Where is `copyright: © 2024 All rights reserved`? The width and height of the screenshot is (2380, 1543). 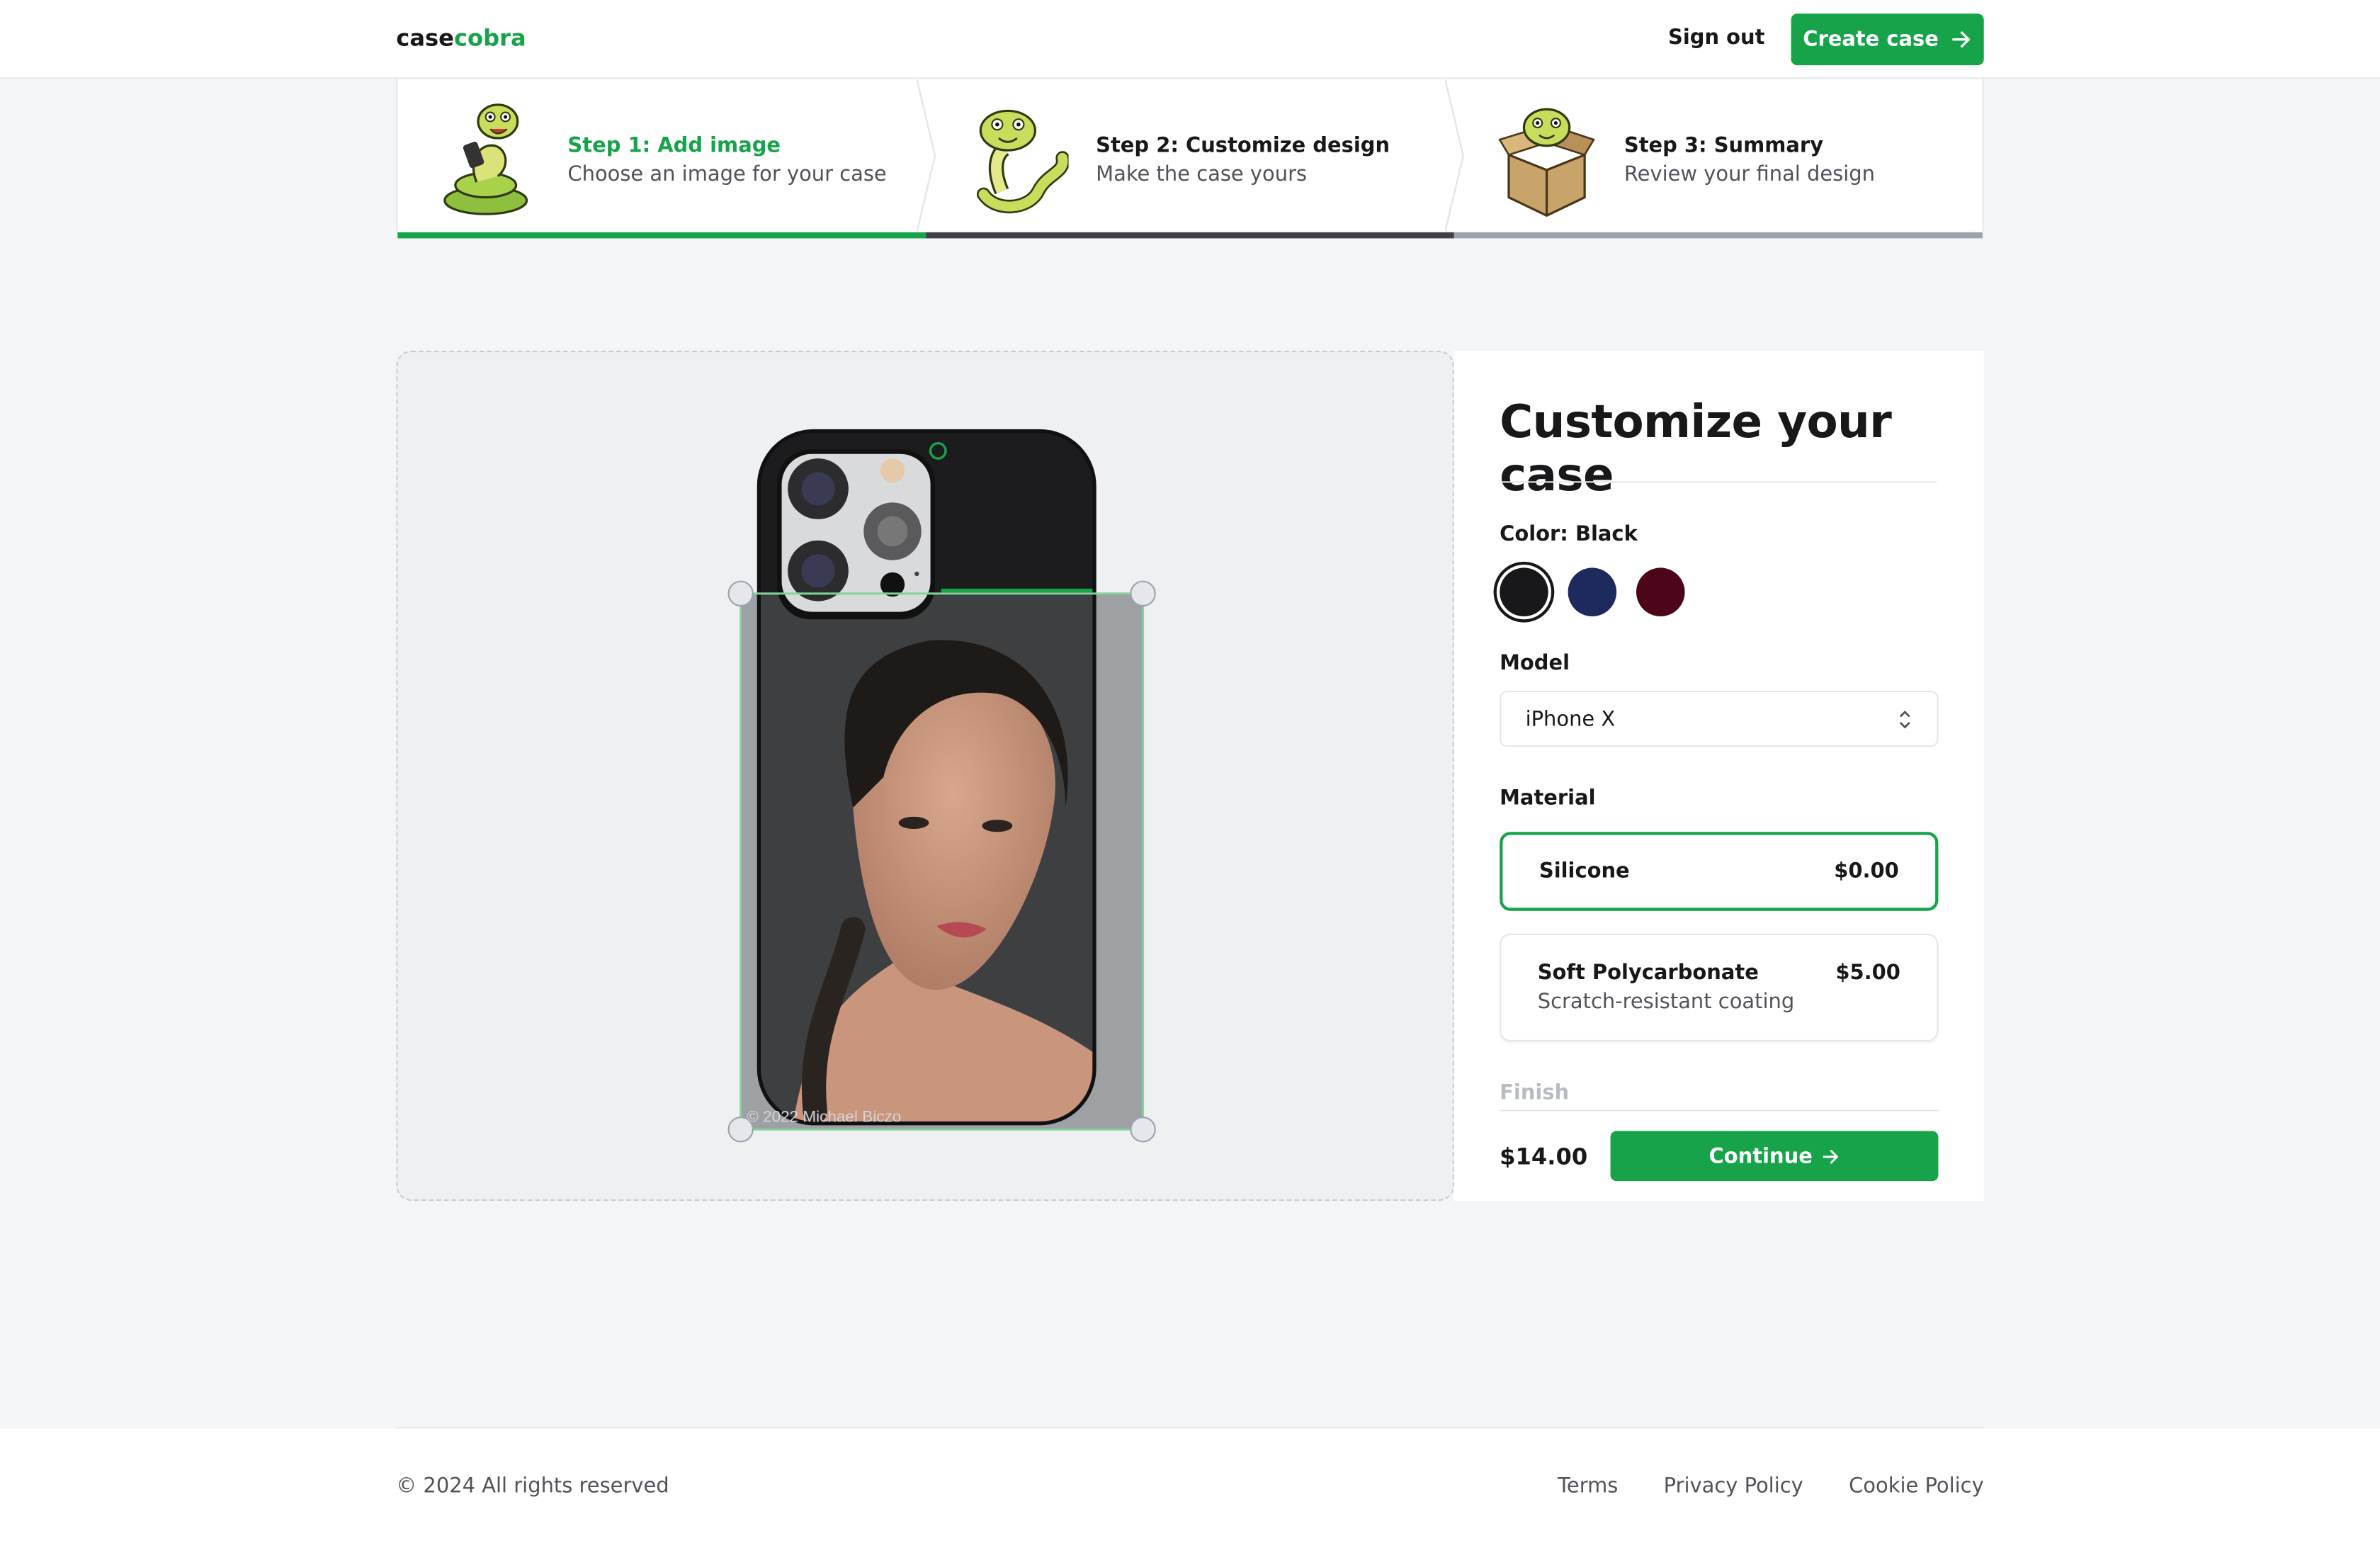
copyright: © 2024 All rights reserved is located at coordinates (533, 1486).